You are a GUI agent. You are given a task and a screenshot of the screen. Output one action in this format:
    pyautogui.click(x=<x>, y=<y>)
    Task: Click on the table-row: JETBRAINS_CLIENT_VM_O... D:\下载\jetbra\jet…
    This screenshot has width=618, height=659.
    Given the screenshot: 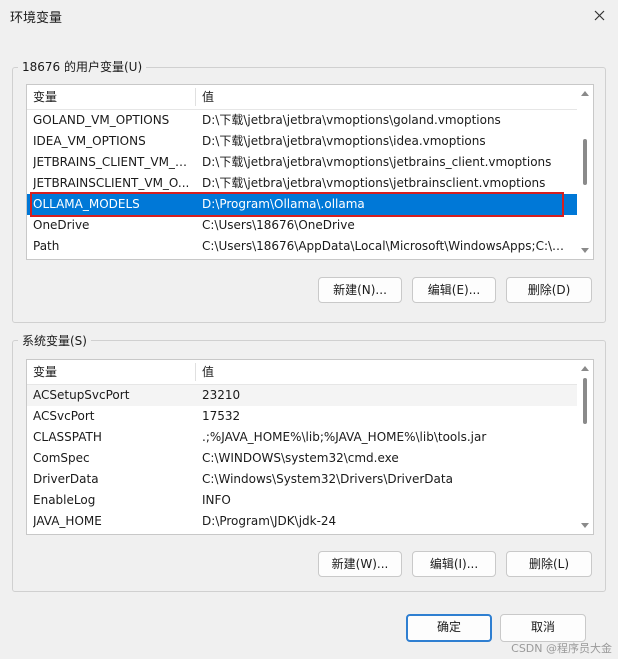 What is the action you would take?
    pyautogui.click(x=310, y=162)
    